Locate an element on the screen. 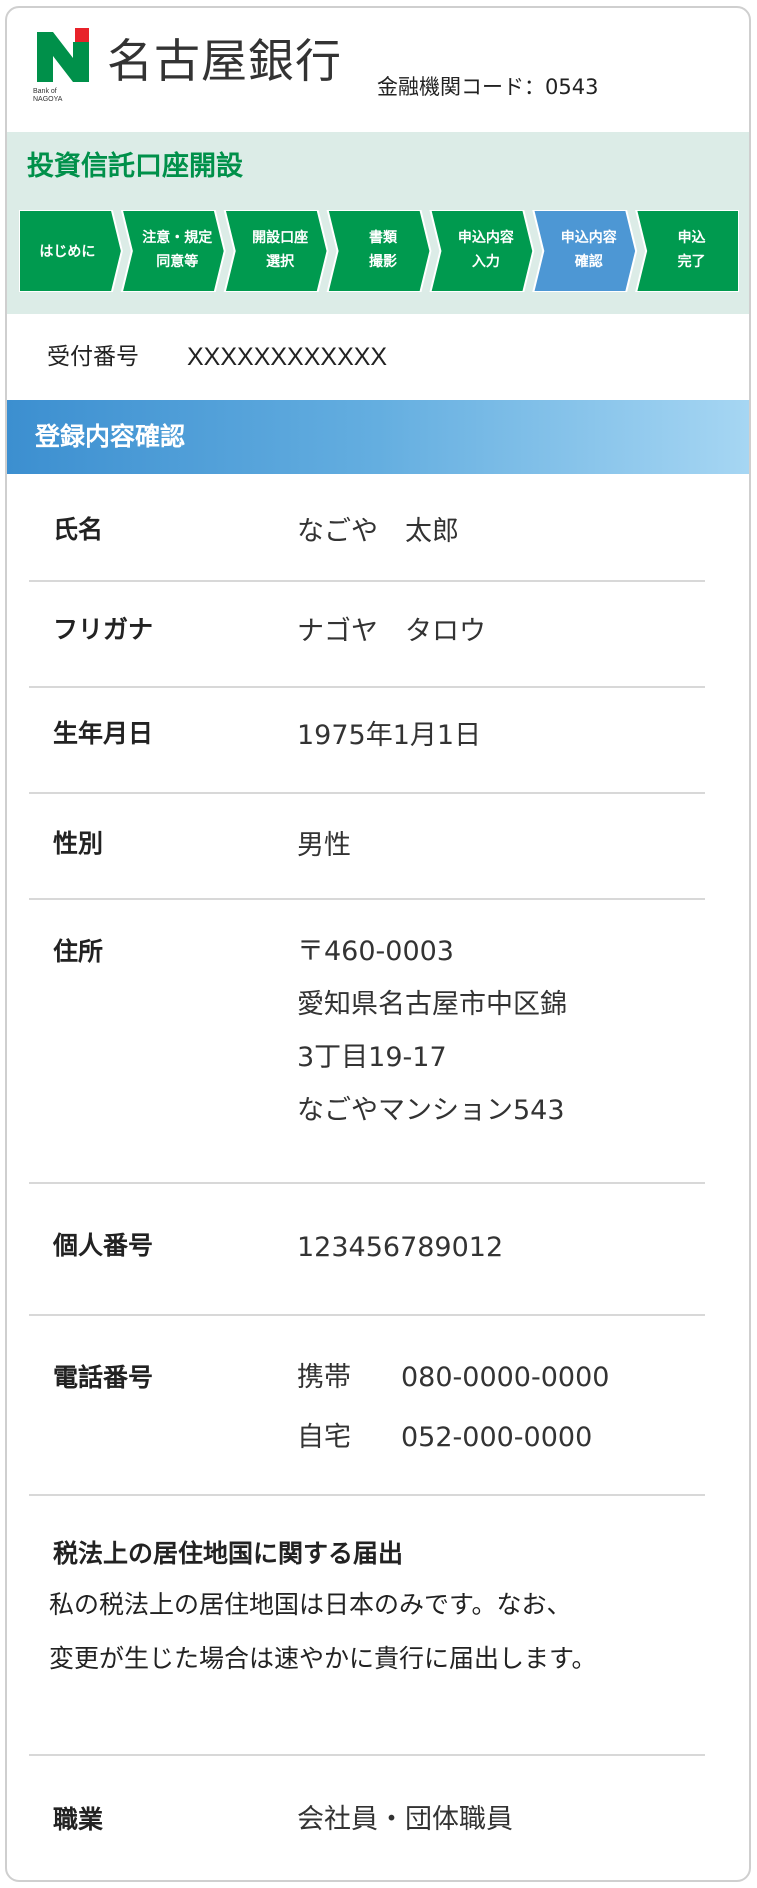 Image resolution: width=757 pixels, height=1888 pixels. phone-mobile-number: 080-0000-0000 is located at coordinates (505, 1377).